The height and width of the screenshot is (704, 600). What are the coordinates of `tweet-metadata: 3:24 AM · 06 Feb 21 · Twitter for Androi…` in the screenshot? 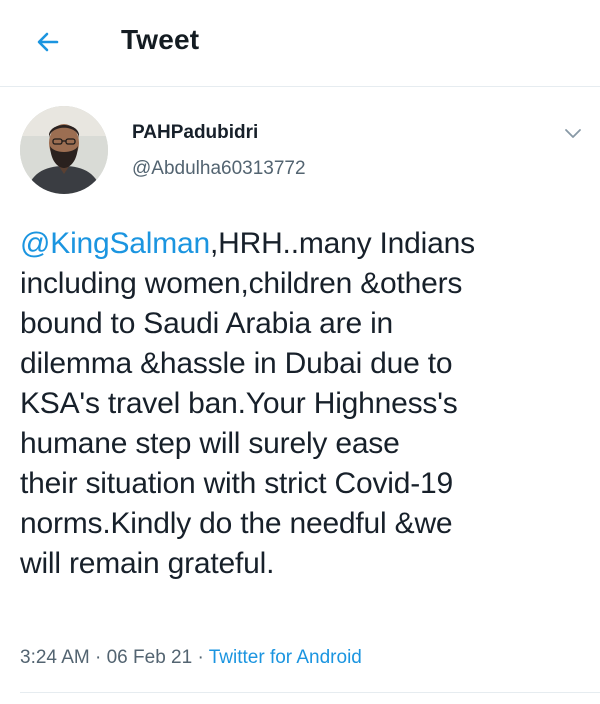 It's located at (191, 658).